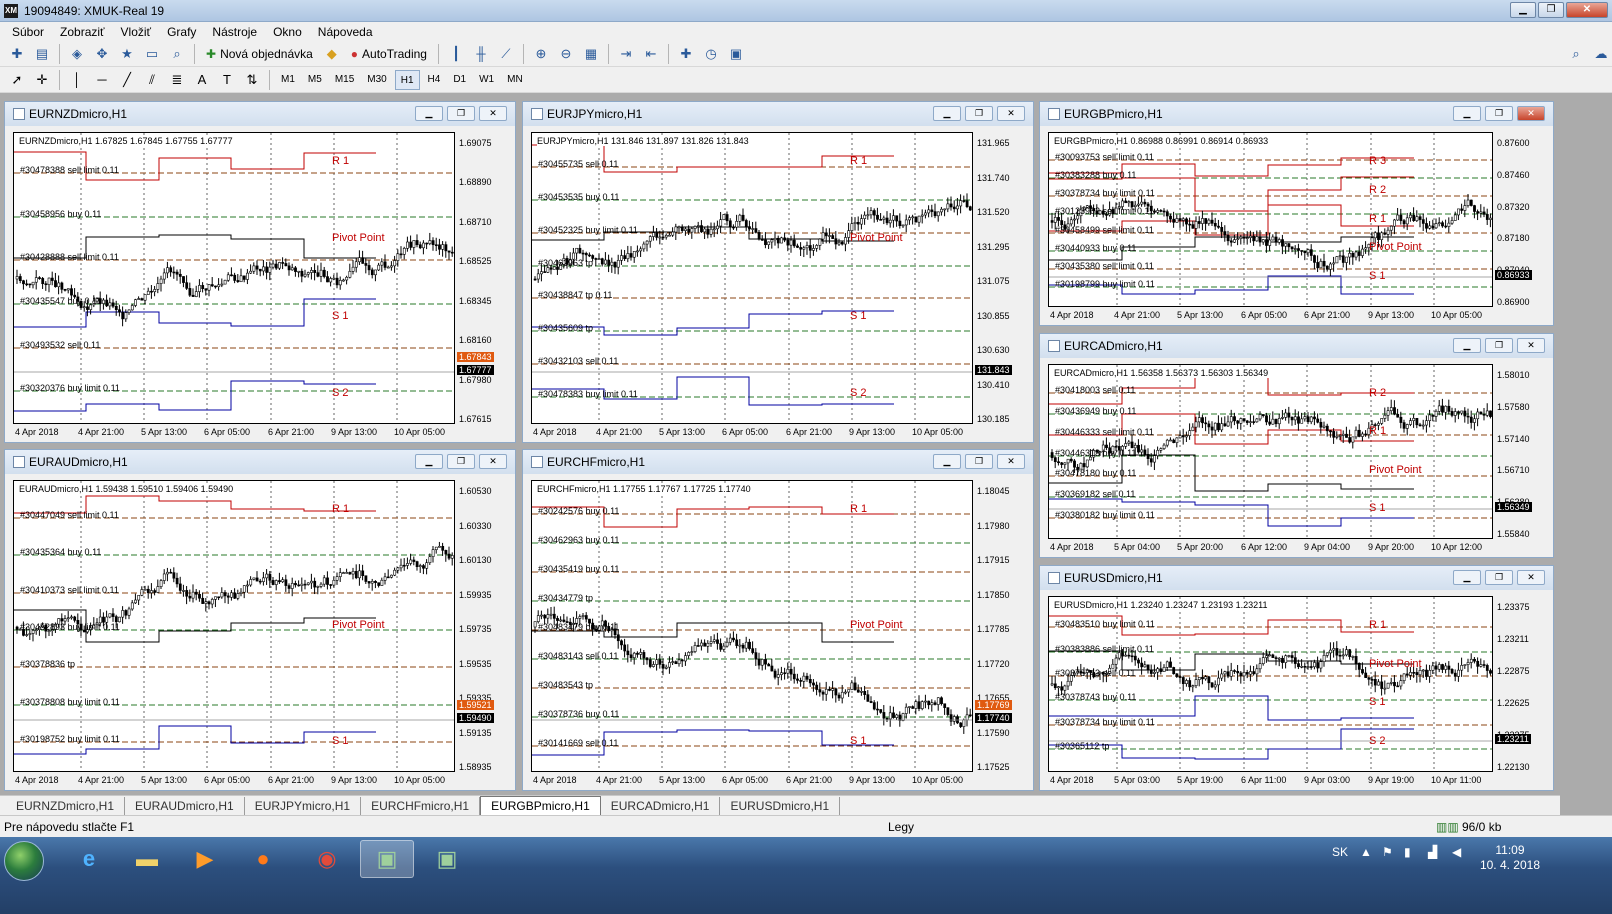 The image size is (1612, 914). What do you see at coordinates (376, 80) in the screenshot?
I see `timeframe-m30: M30` at bounding box center [376, 80].